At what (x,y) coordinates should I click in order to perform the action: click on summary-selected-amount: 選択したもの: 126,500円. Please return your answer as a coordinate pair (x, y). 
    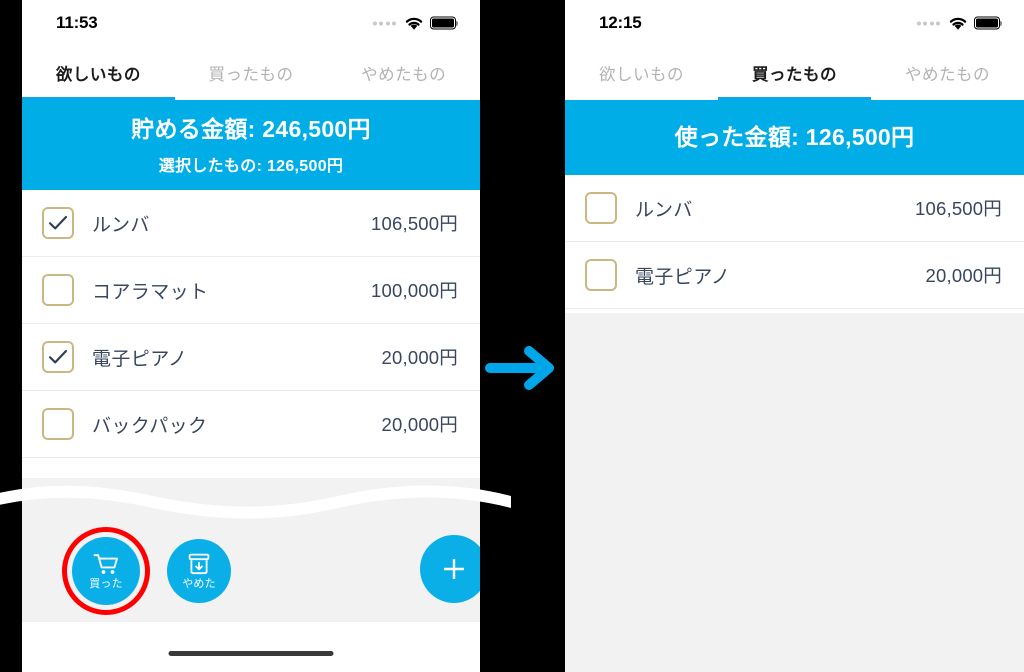
    Looking at the image, I should click on (251, 167).